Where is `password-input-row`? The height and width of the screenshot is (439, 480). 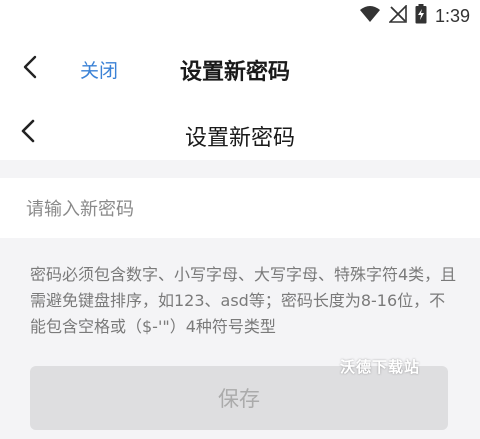
password-input-row is located at coordinates (240, 208).